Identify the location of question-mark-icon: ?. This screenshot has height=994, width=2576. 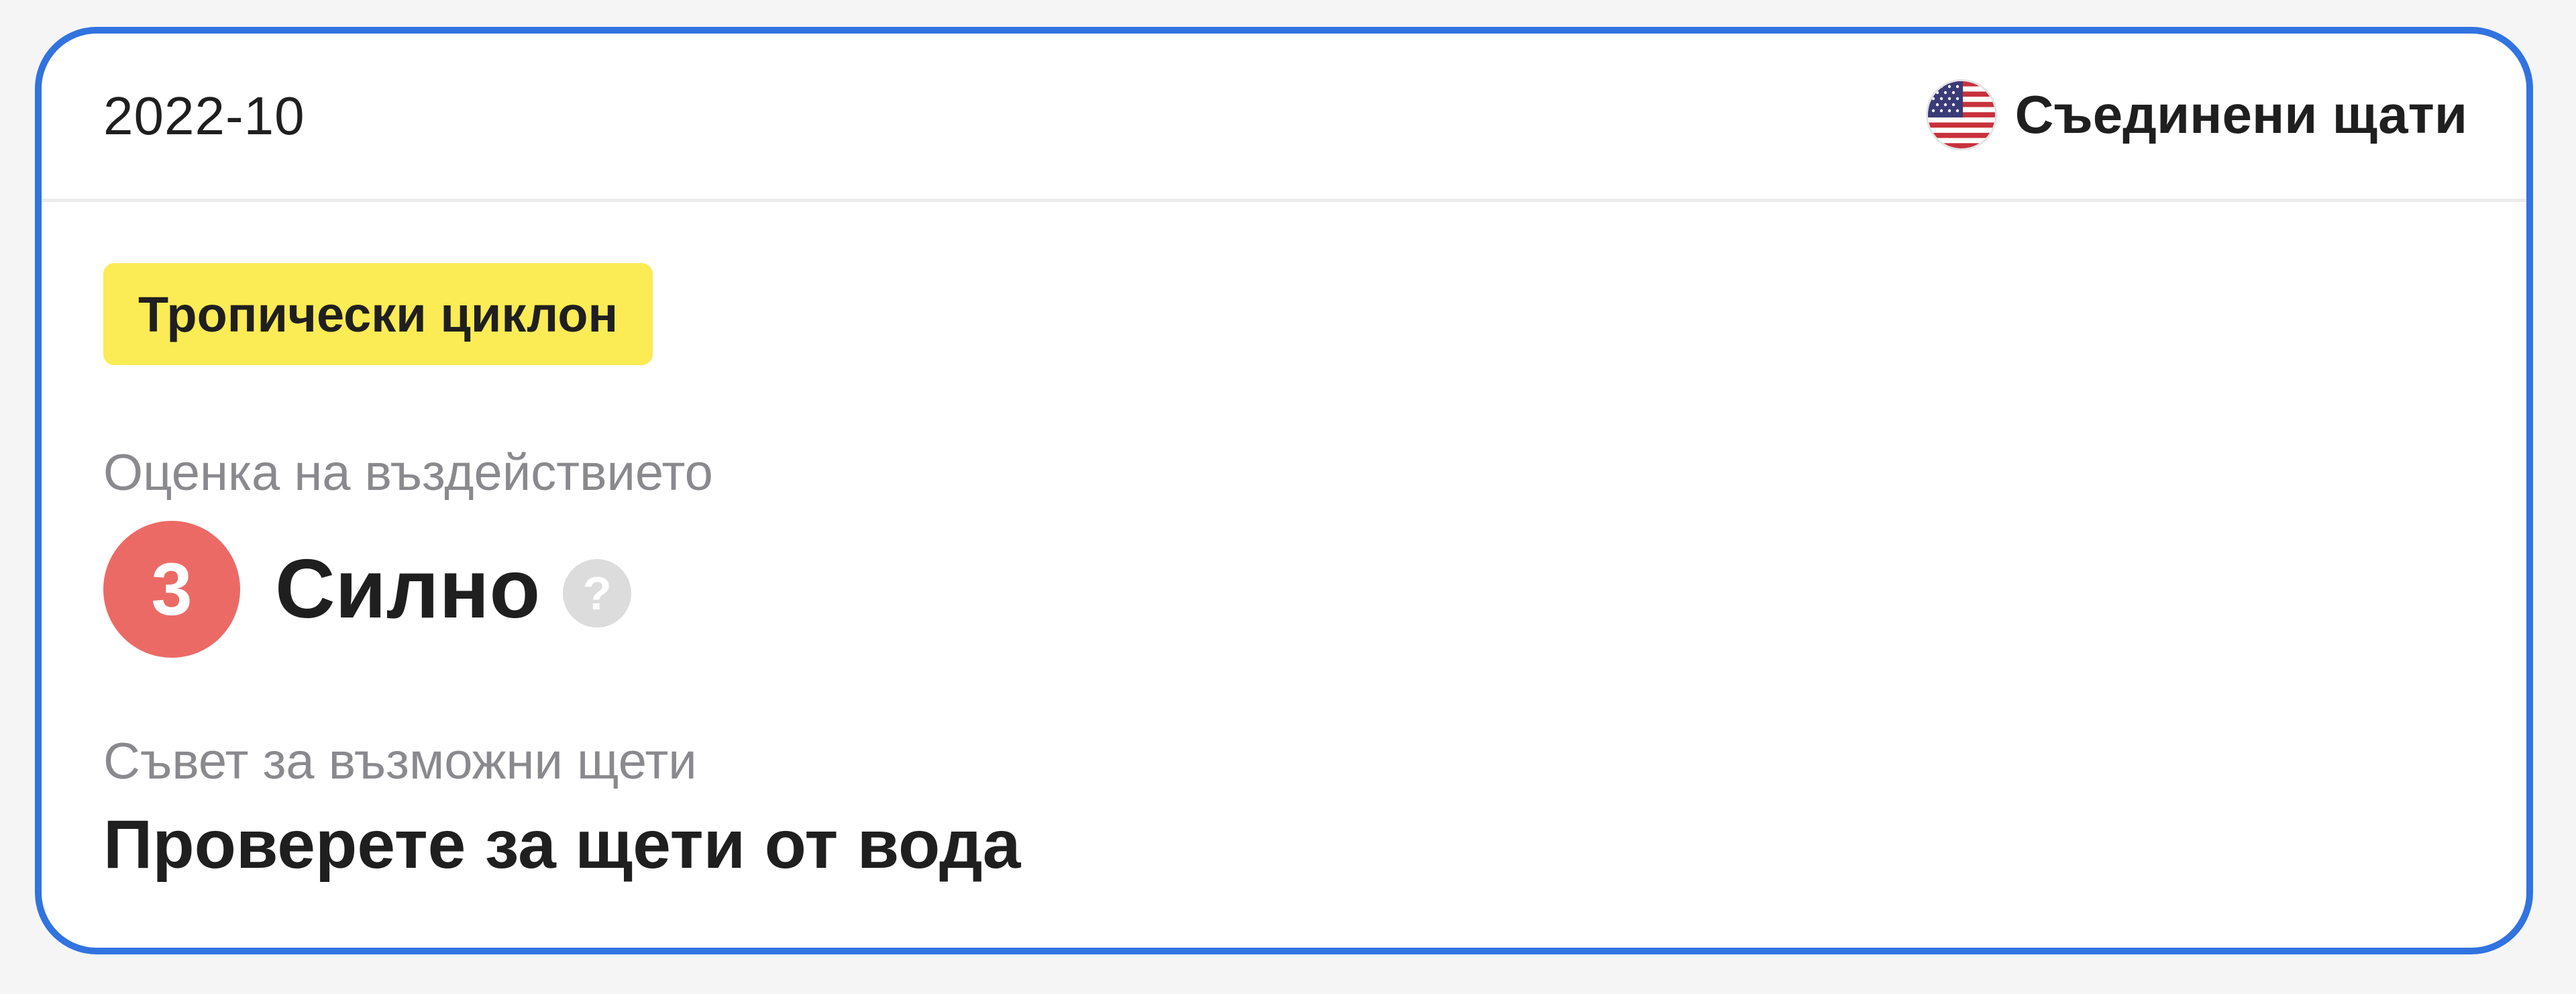
(597, 593).